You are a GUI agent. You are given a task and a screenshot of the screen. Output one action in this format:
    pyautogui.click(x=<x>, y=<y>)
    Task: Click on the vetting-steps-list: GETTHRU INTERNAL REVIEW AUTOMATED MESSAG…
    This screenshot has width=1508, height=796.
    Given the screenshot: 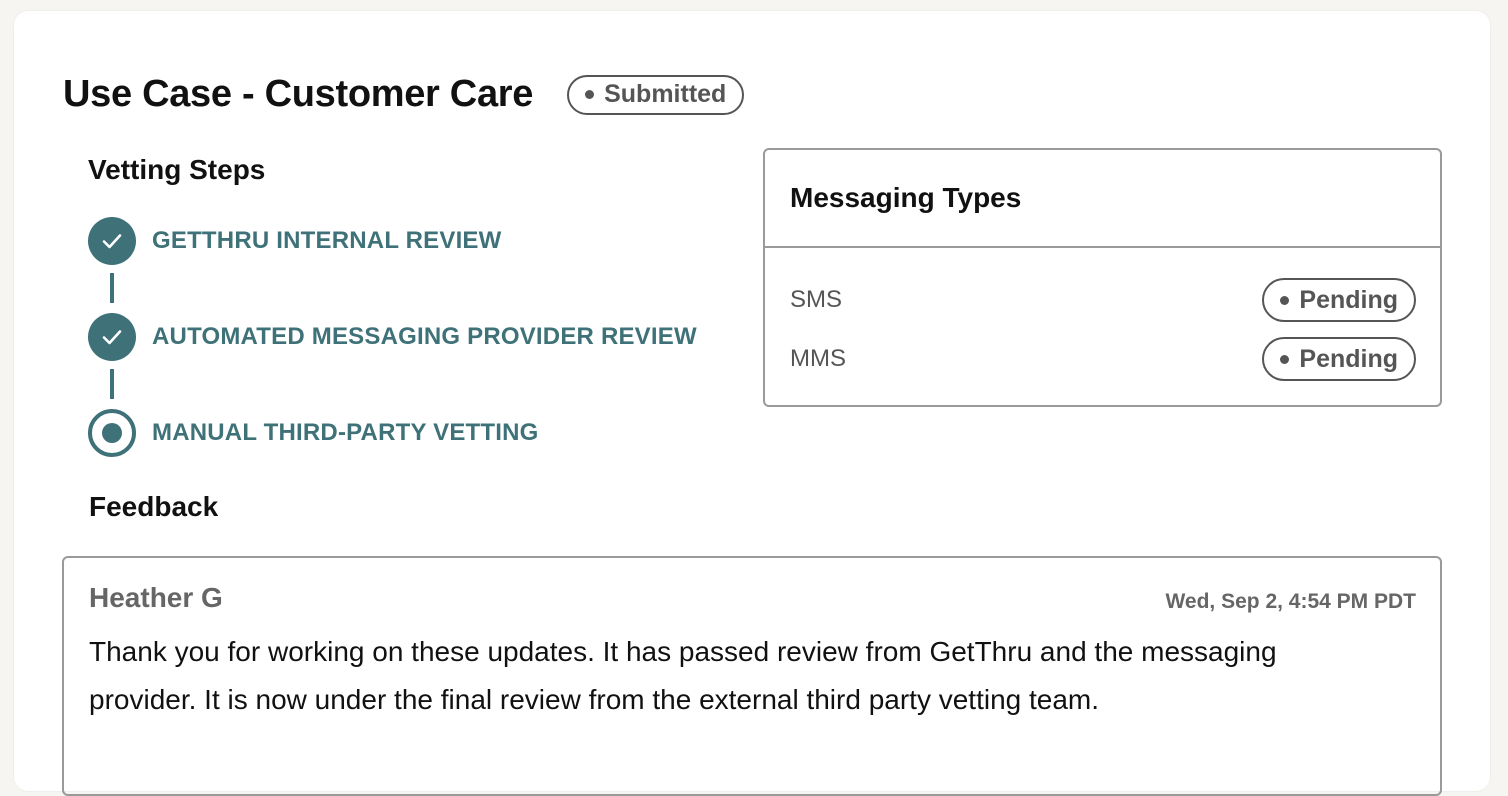 What is the action you would take?
    pyautogui.click(x=392, y=337)
    